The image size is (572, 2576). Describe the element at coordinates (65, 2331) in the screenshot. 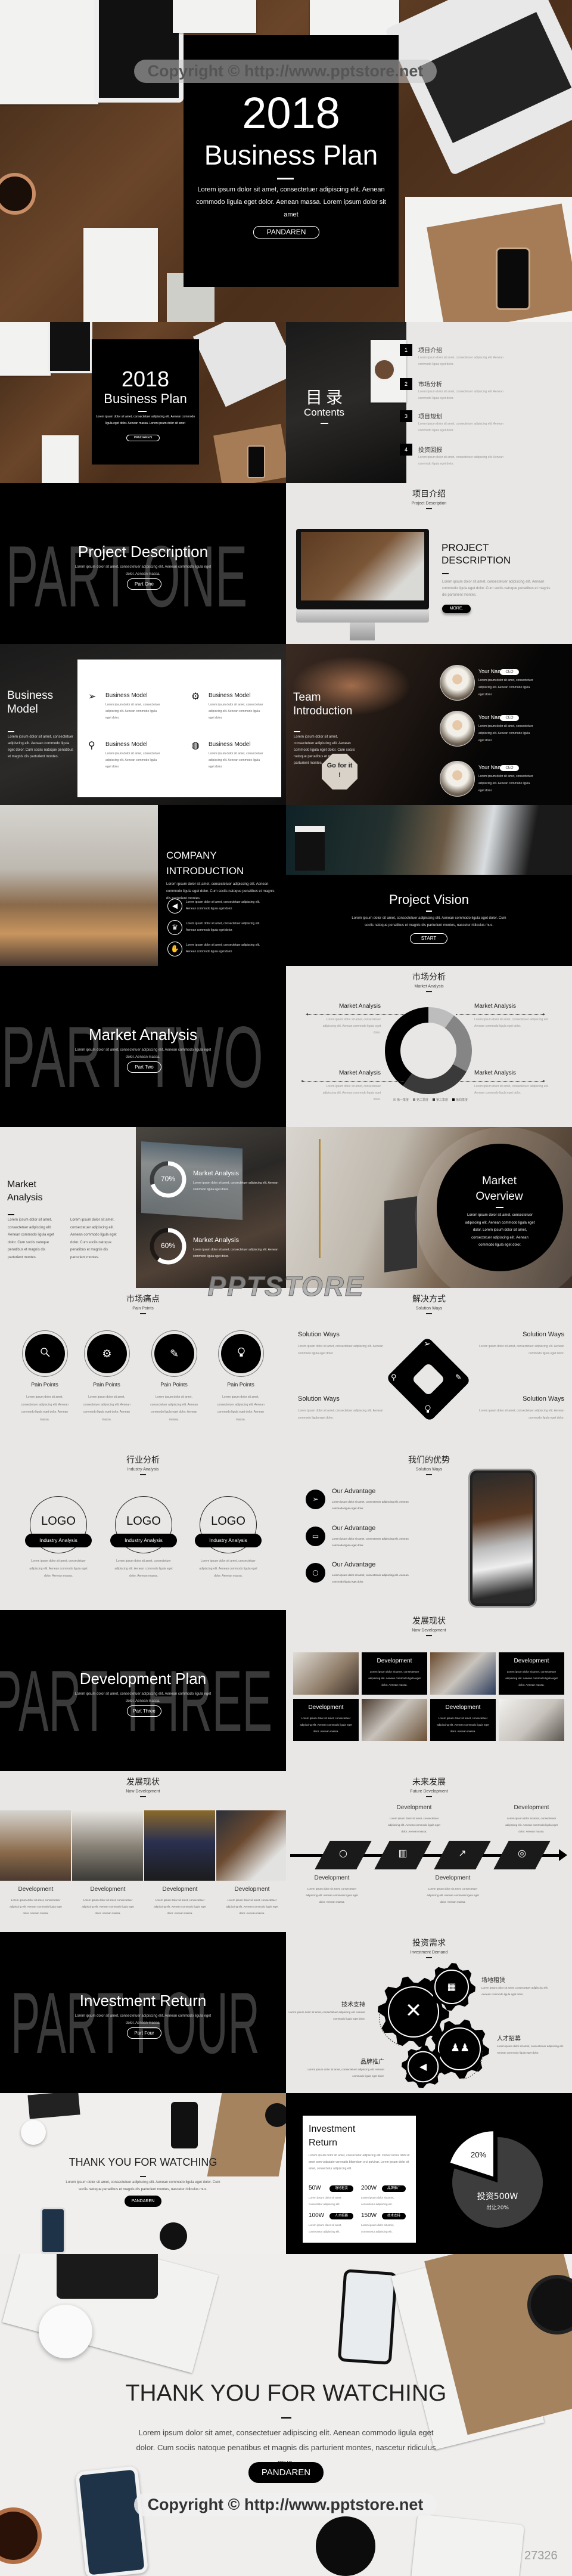

I see `coffee-lid-photo` at that location.